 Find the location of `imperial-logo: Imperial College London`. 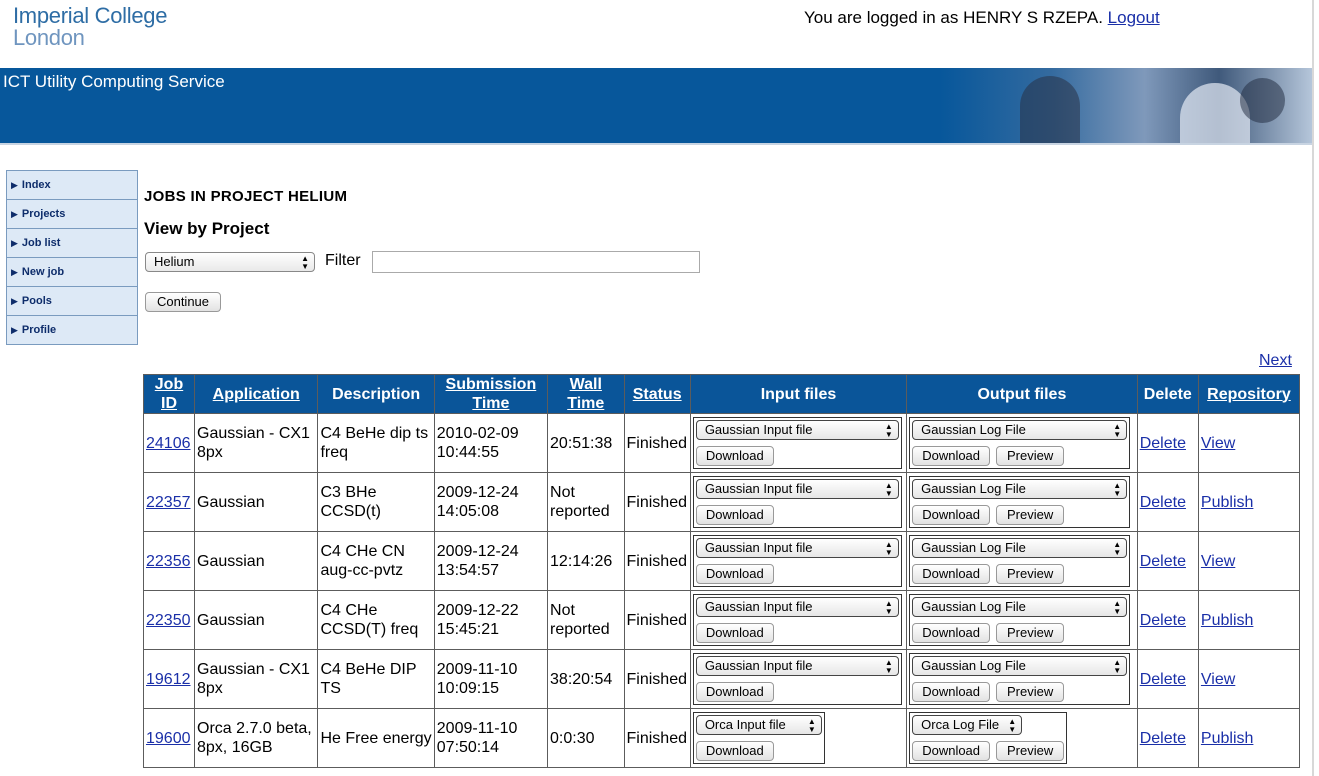

imperial-logo: Imperial College London is located at coordinates (90, 27).